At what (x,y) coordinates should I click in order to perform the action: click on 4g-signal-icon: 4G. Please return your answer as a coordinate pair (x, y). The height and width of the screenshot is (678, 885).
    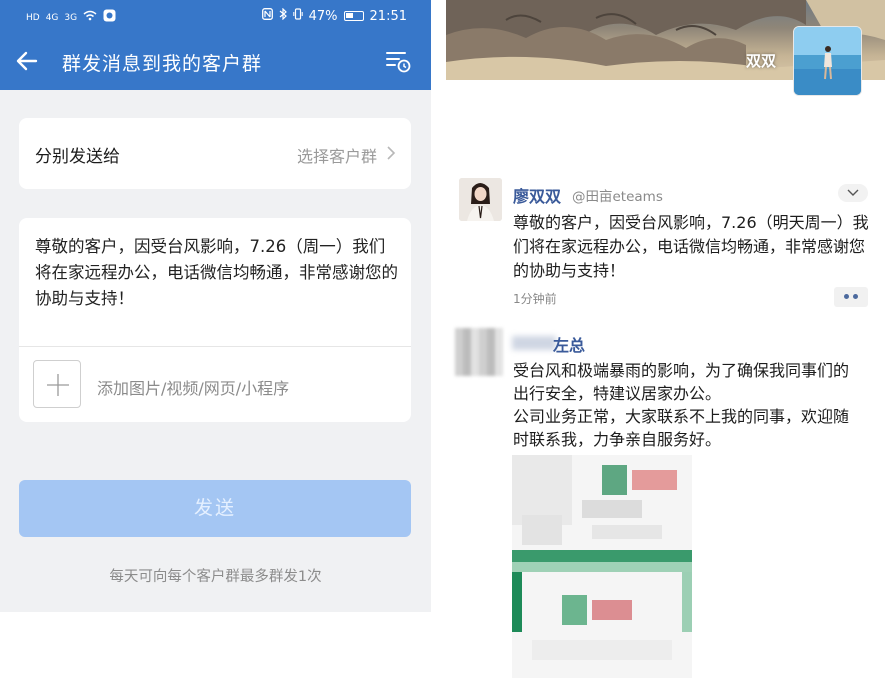
    Looking at the image, I should click on (52, 17).